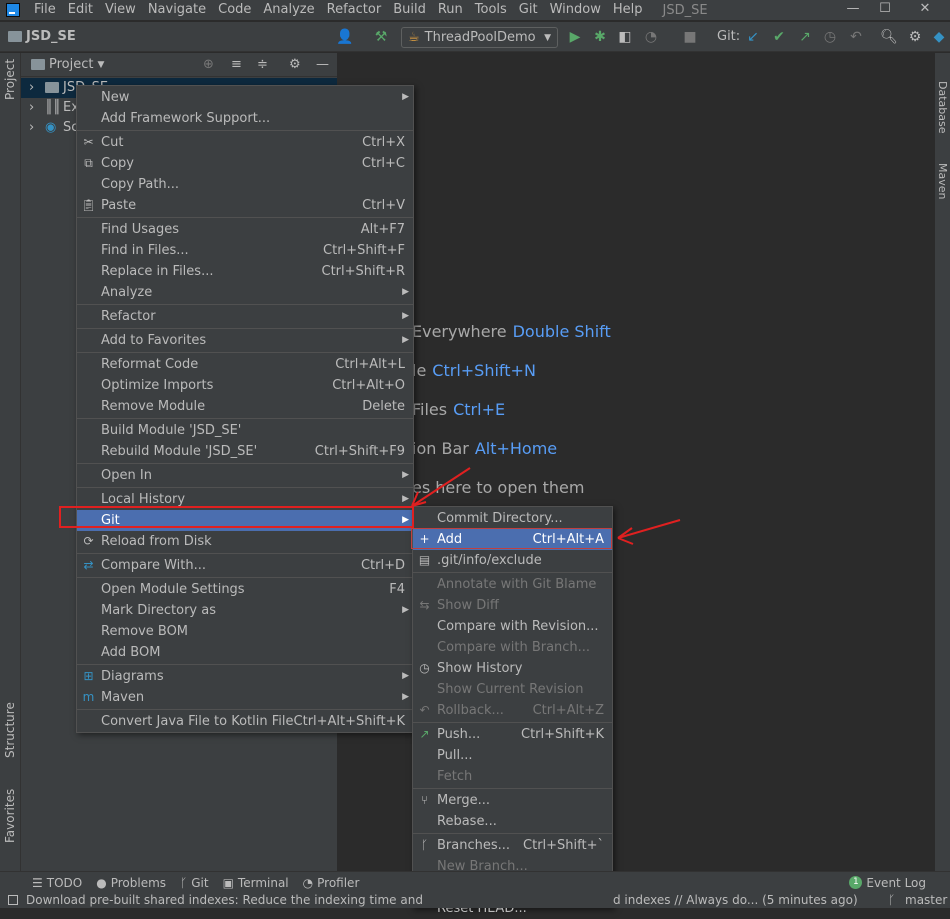  I want to click on menu-item-refactor: Refactor ▶, so click(245, 316).